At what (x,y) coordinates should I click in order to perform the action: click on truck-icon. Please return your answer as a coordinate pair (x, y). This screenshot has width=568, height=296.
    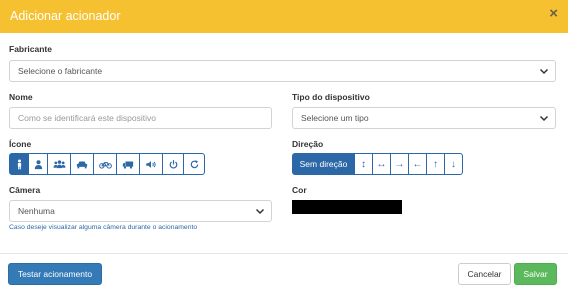
    Looking at the image, I should click on (128, 165).